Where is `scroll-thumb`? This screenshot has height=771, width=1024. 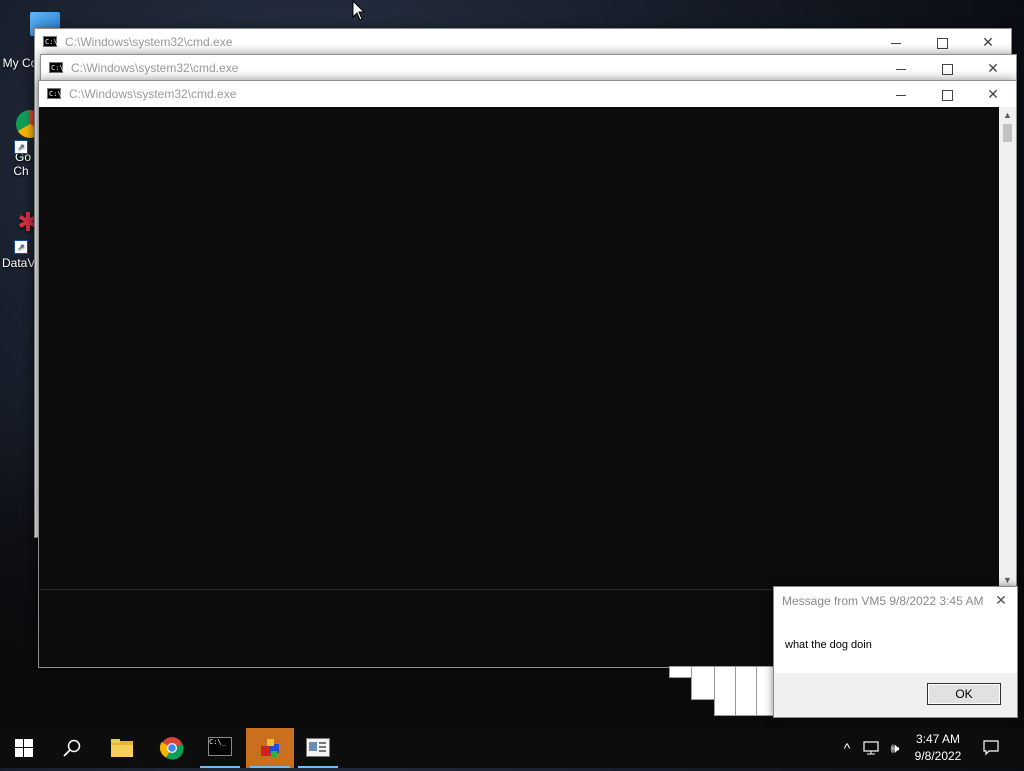 scroll-thumb is located at coordinates (1007, 133).